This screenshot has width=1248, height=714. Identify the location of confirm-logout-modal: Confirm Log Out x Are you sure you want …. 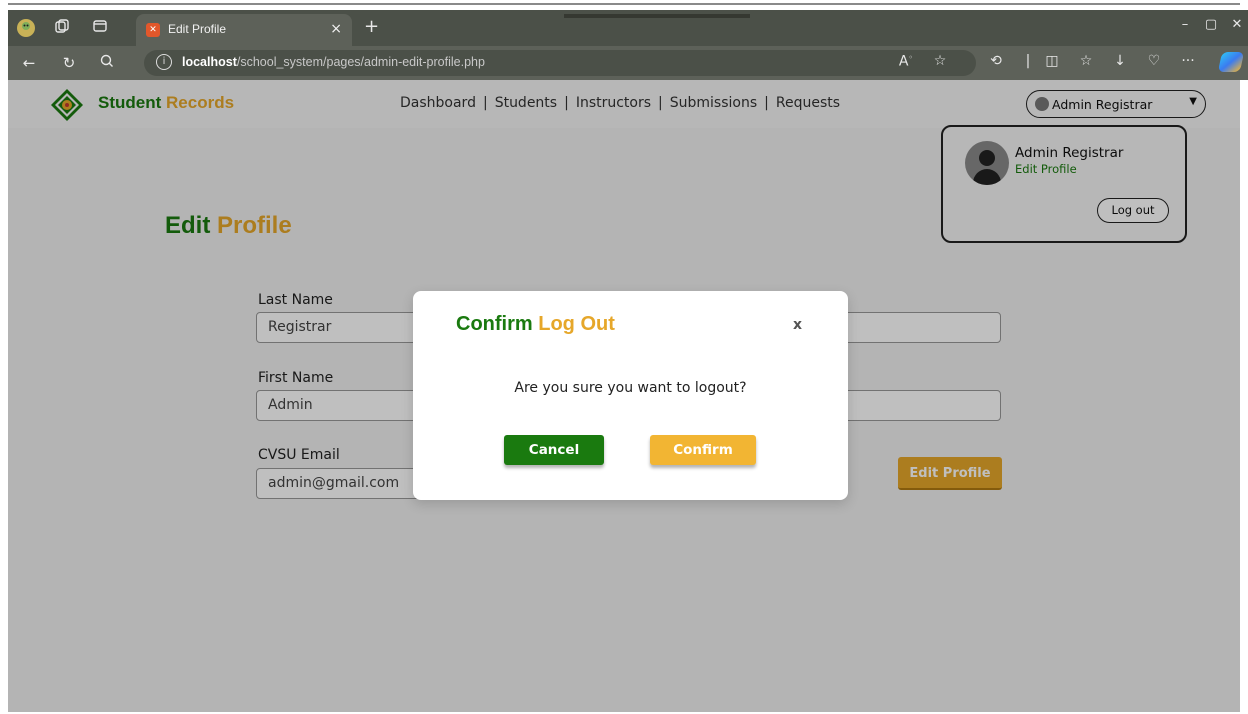
(630, 395).